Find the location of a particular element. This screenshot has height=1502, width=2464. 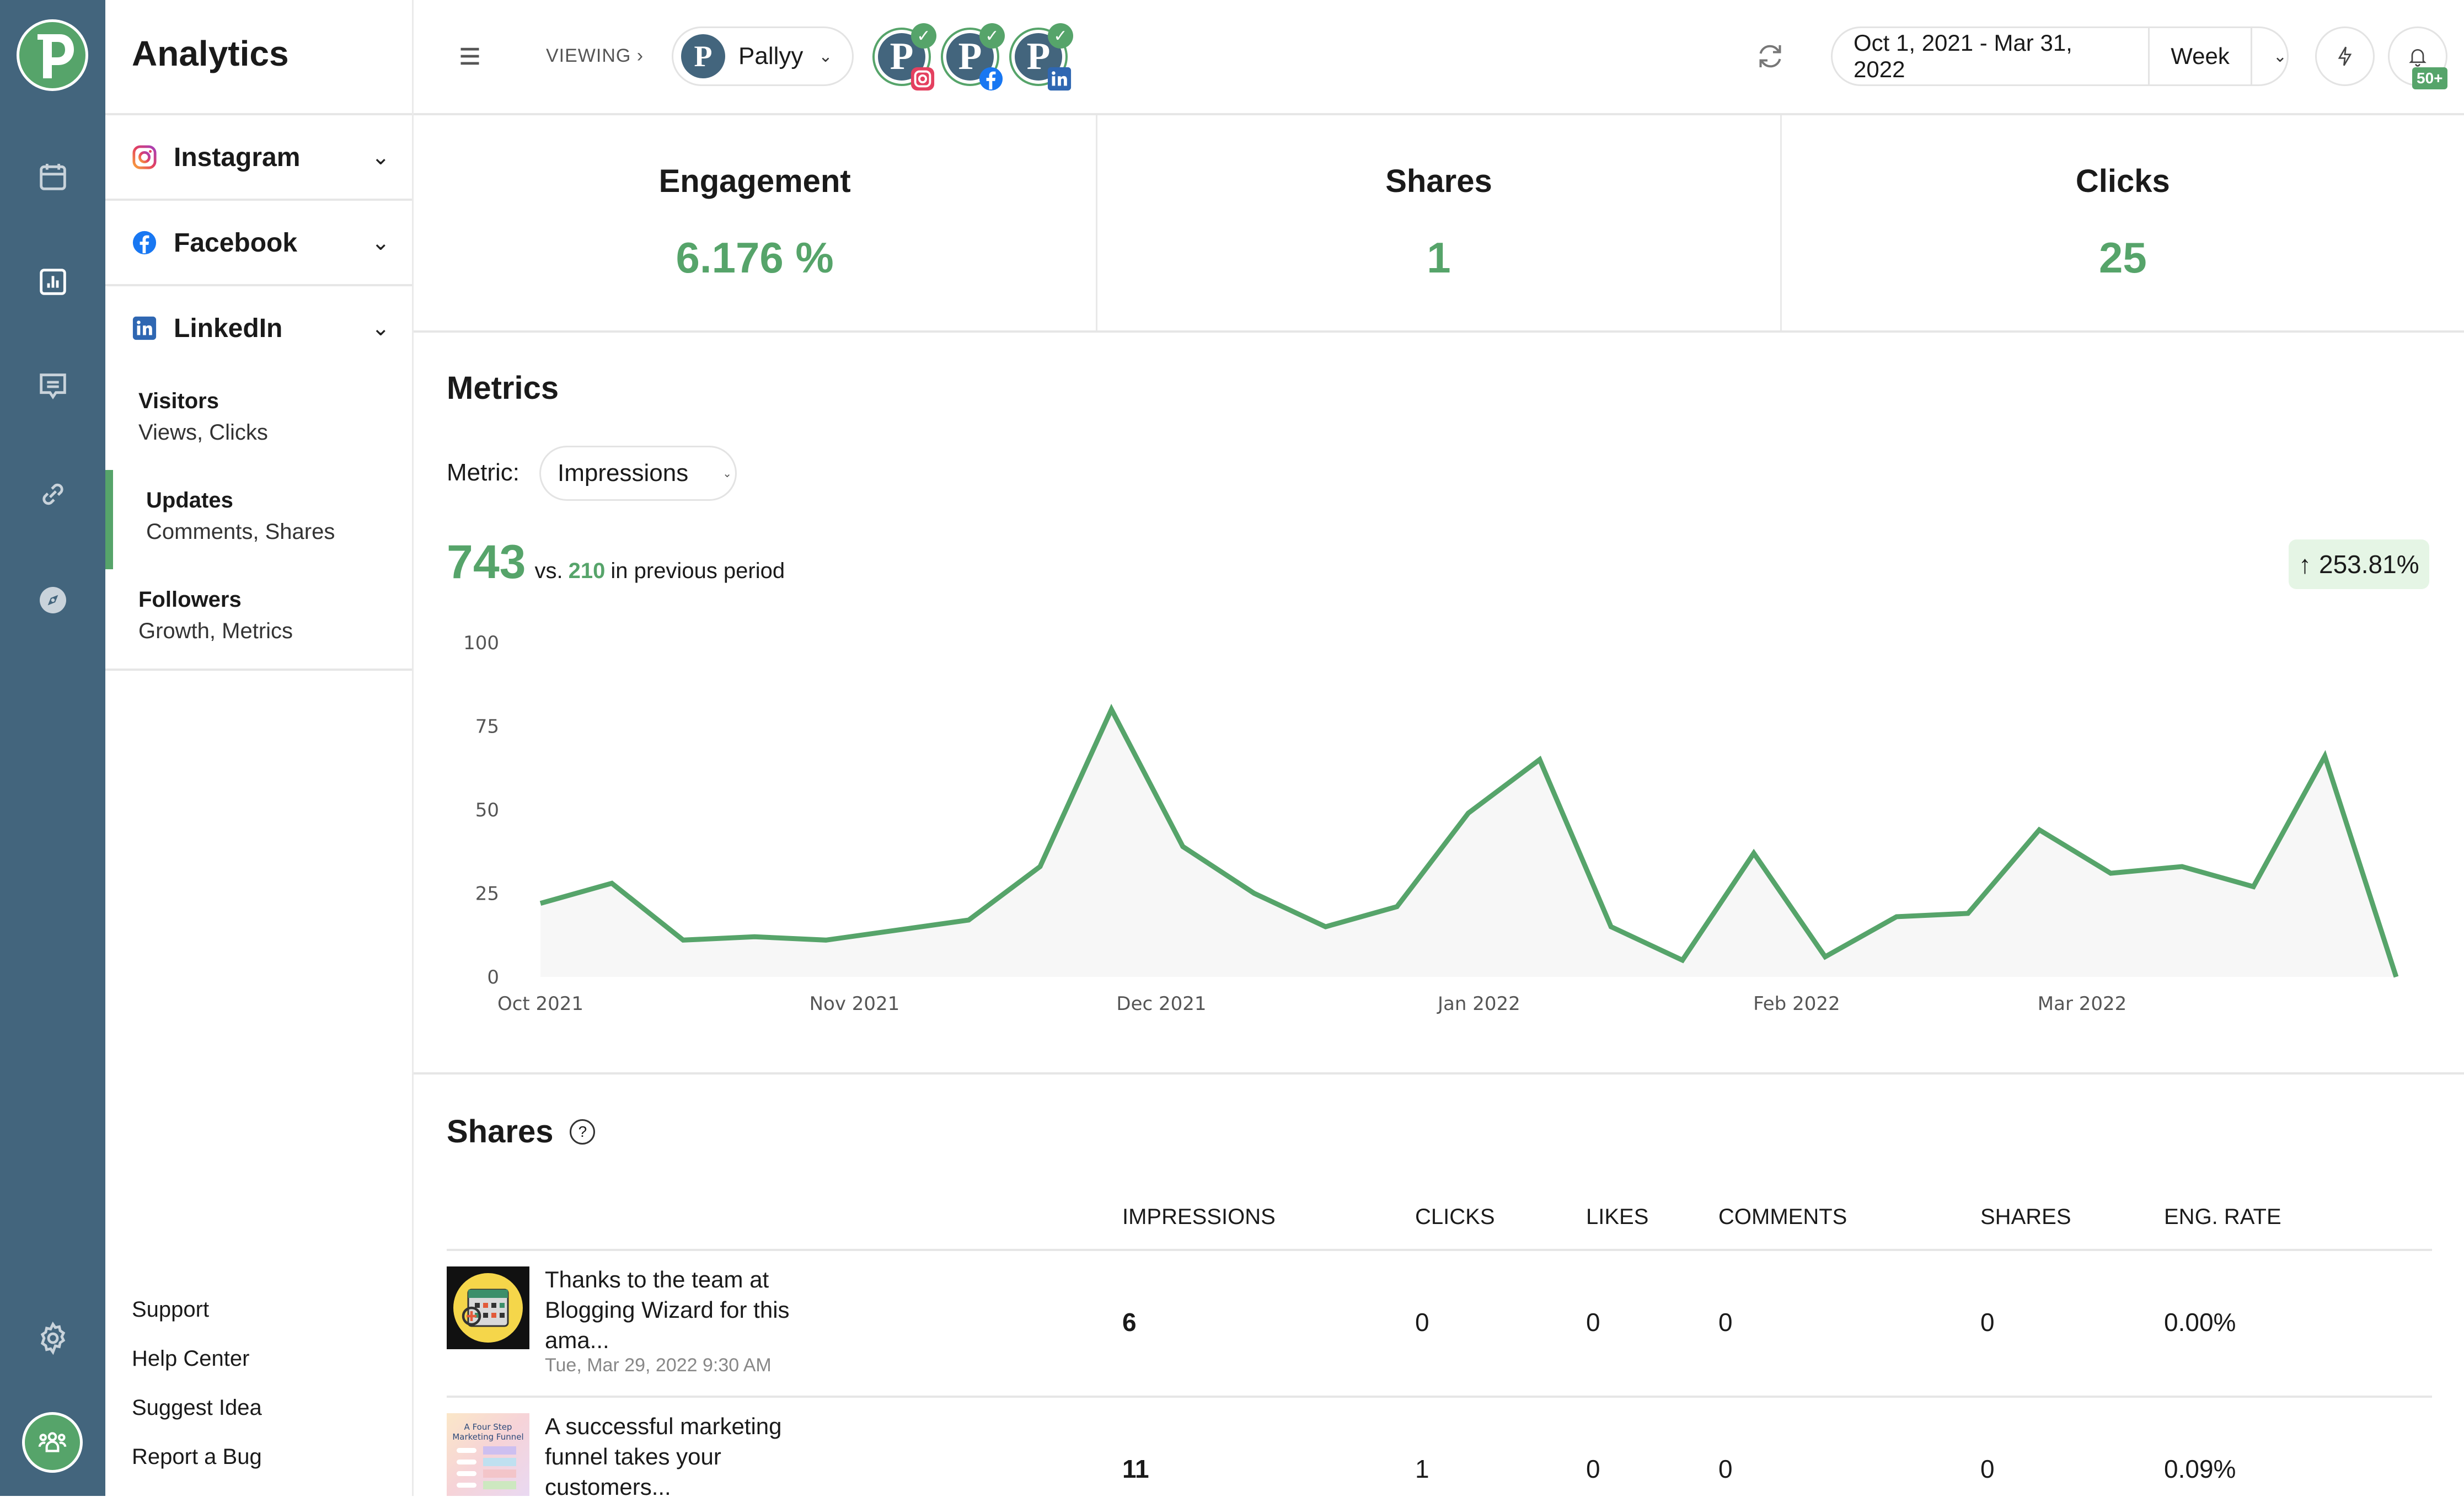

sidebar-subitem-updates: Updates Comments, Shares is located at coordinates (240, 516).